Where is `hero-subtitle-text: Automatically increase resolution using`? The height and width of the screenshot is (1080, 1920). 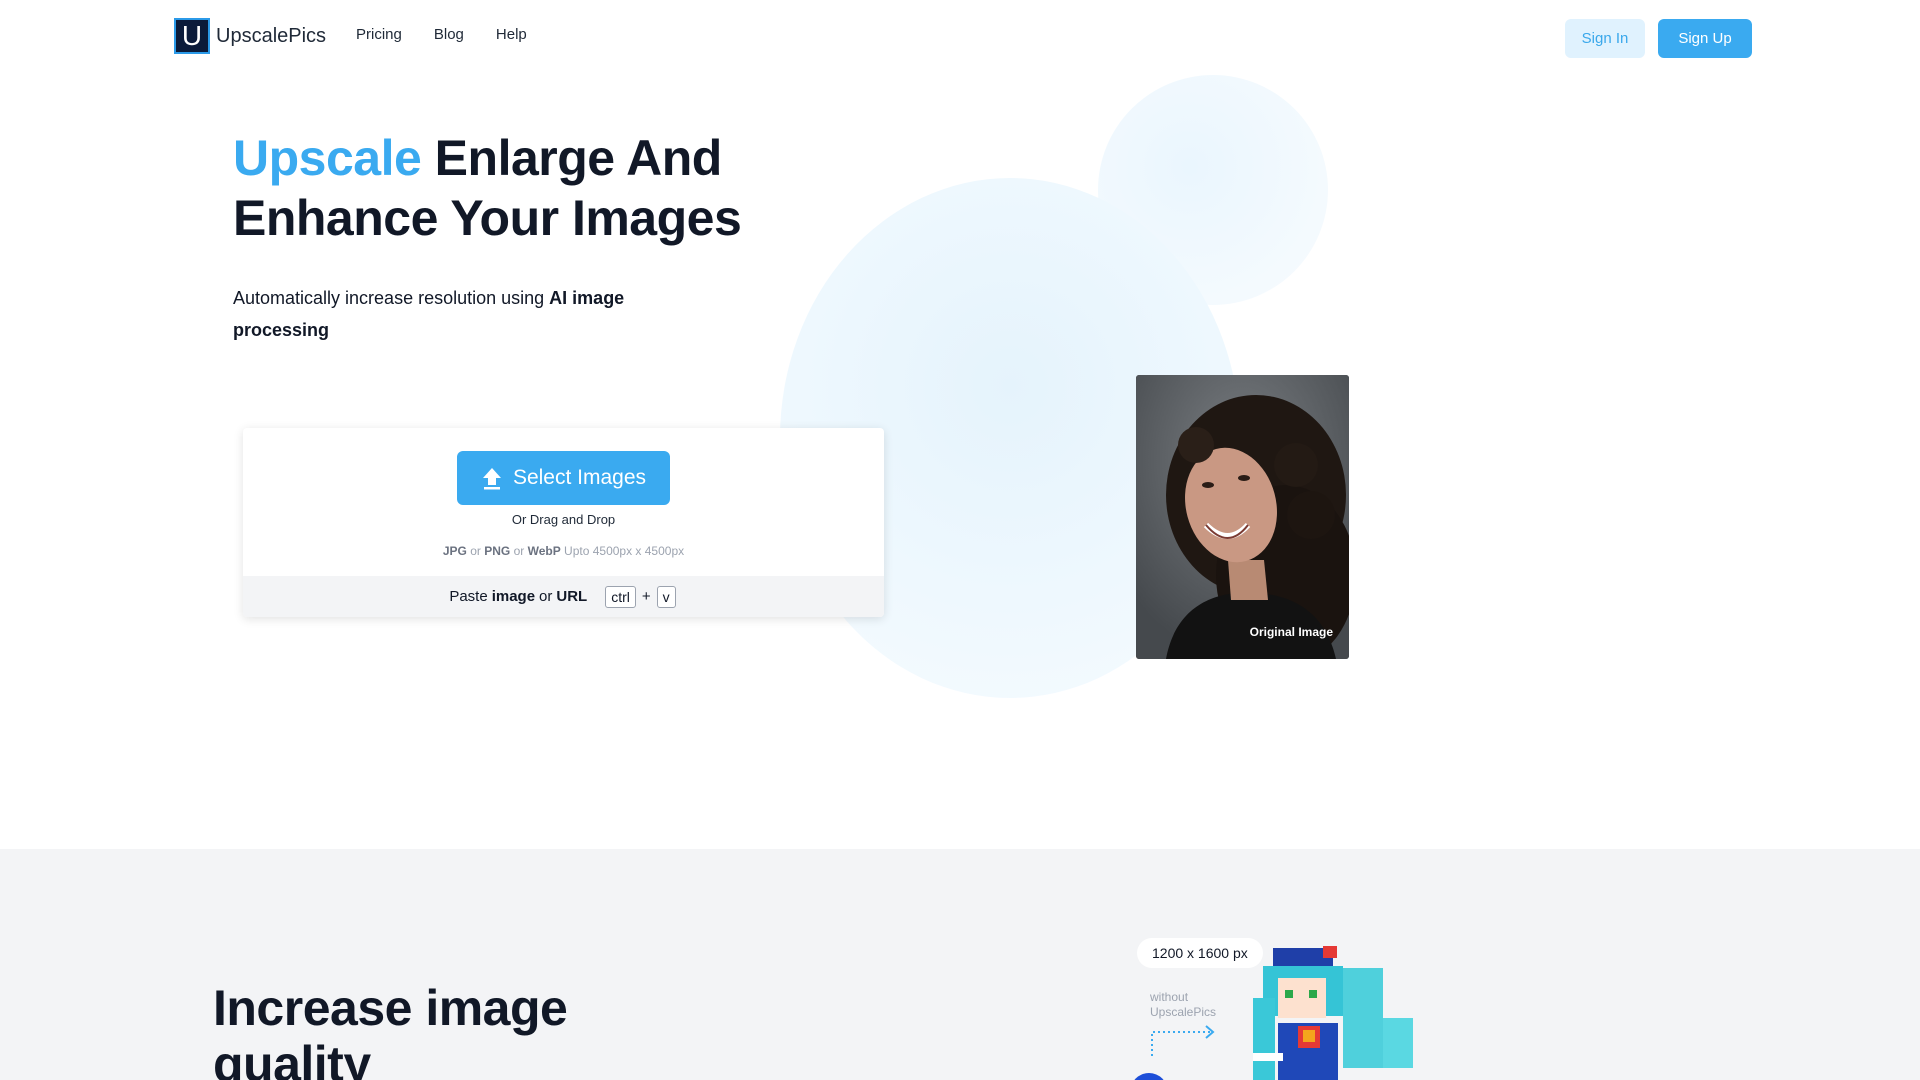 hero-subtitle-text: Automatically increase resolution using is located at coordinates (391, 298).